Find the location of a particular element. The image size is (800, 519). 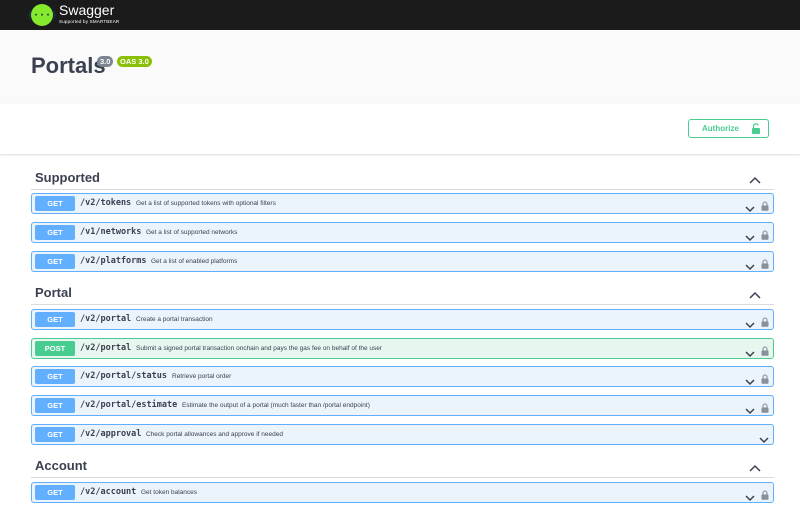

operation-summary: Get a list of supported networks is located at coordinates (192, 232).